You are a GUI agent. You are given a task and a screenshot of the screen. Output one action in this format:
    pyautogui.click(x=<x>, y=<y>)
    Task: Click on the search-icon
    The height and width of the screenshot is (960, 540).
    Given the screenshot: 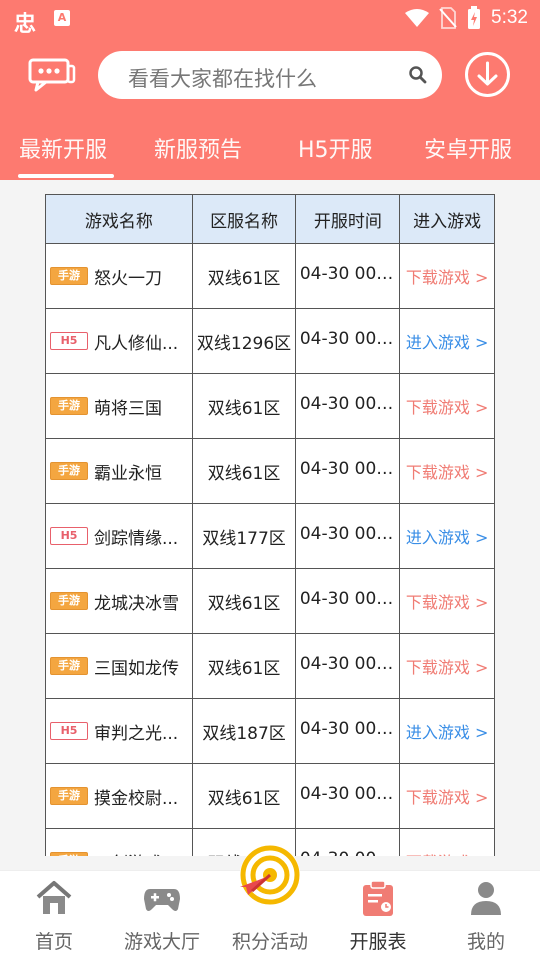 What is the action you would take?
    pyautogui.click(x=418, y=75)
    